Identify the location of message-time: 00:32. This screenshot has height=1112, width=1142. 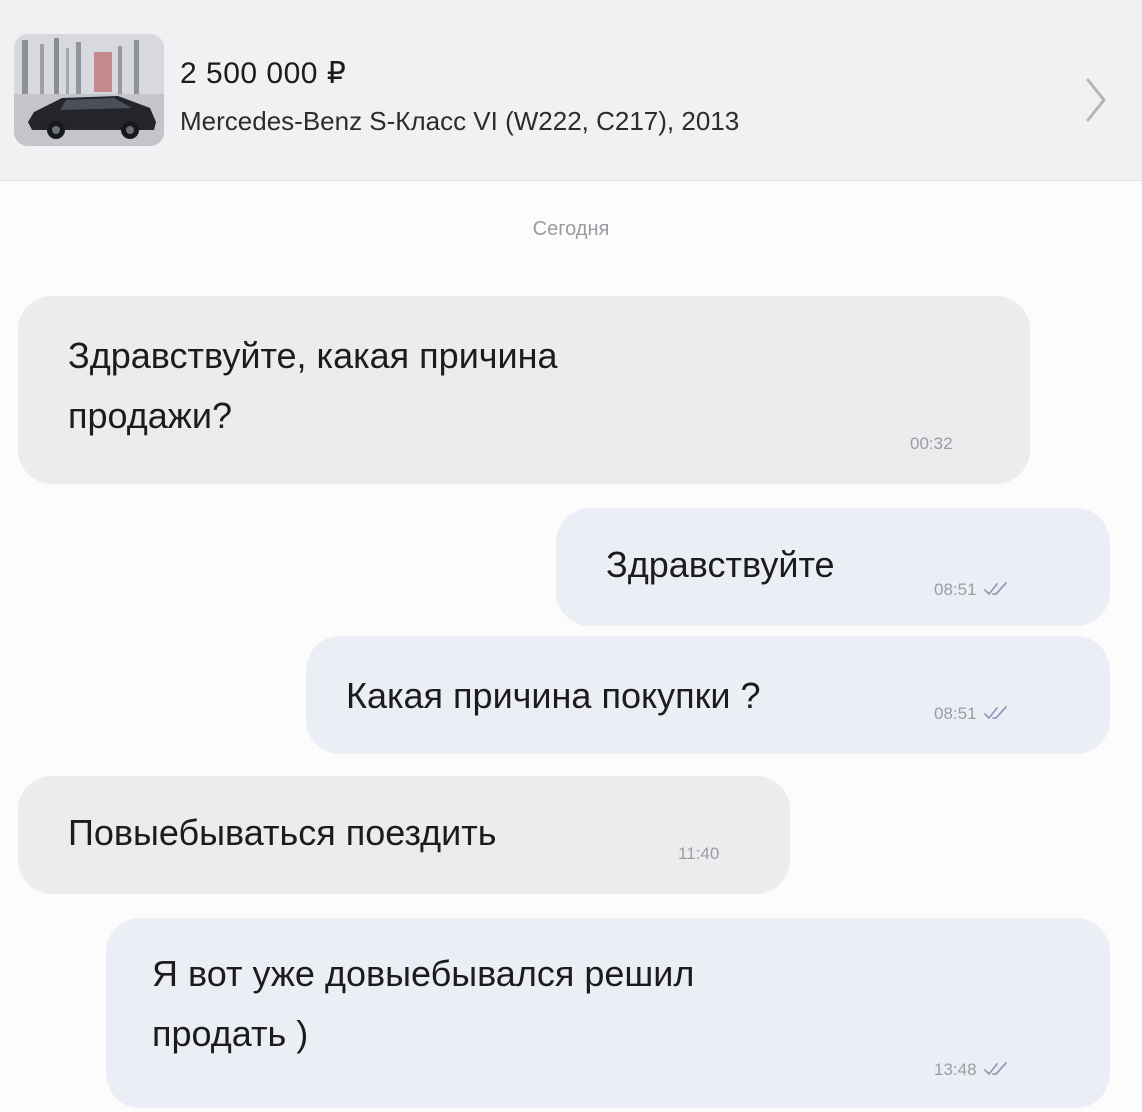
(931, 443).